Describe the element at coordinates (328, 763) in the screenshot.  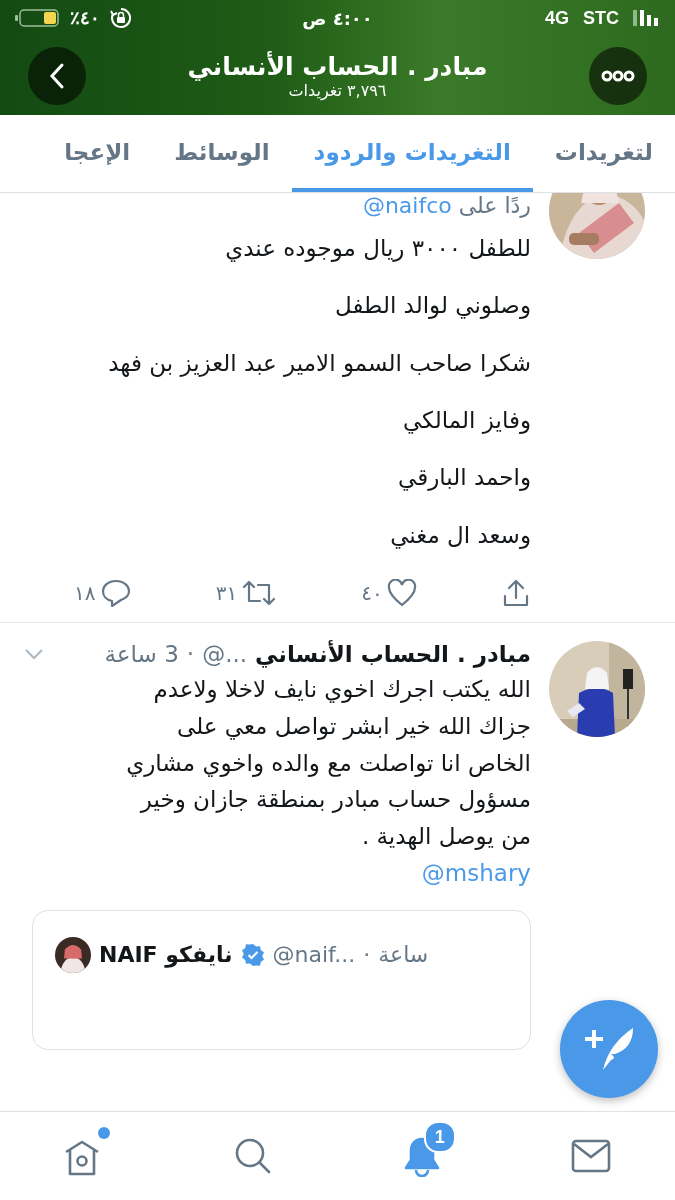
I see `tweet-text: الله يكتب اجرك اخوي نايف لاخلا ولاعدم جزاك الله خير ابشر تواصل معي على الخاص انا تواصلت مع والده واخوي مشاري مسؤول حساب مبادر بمنطقة جازان وخير من يوصل الهدية .` at that location.